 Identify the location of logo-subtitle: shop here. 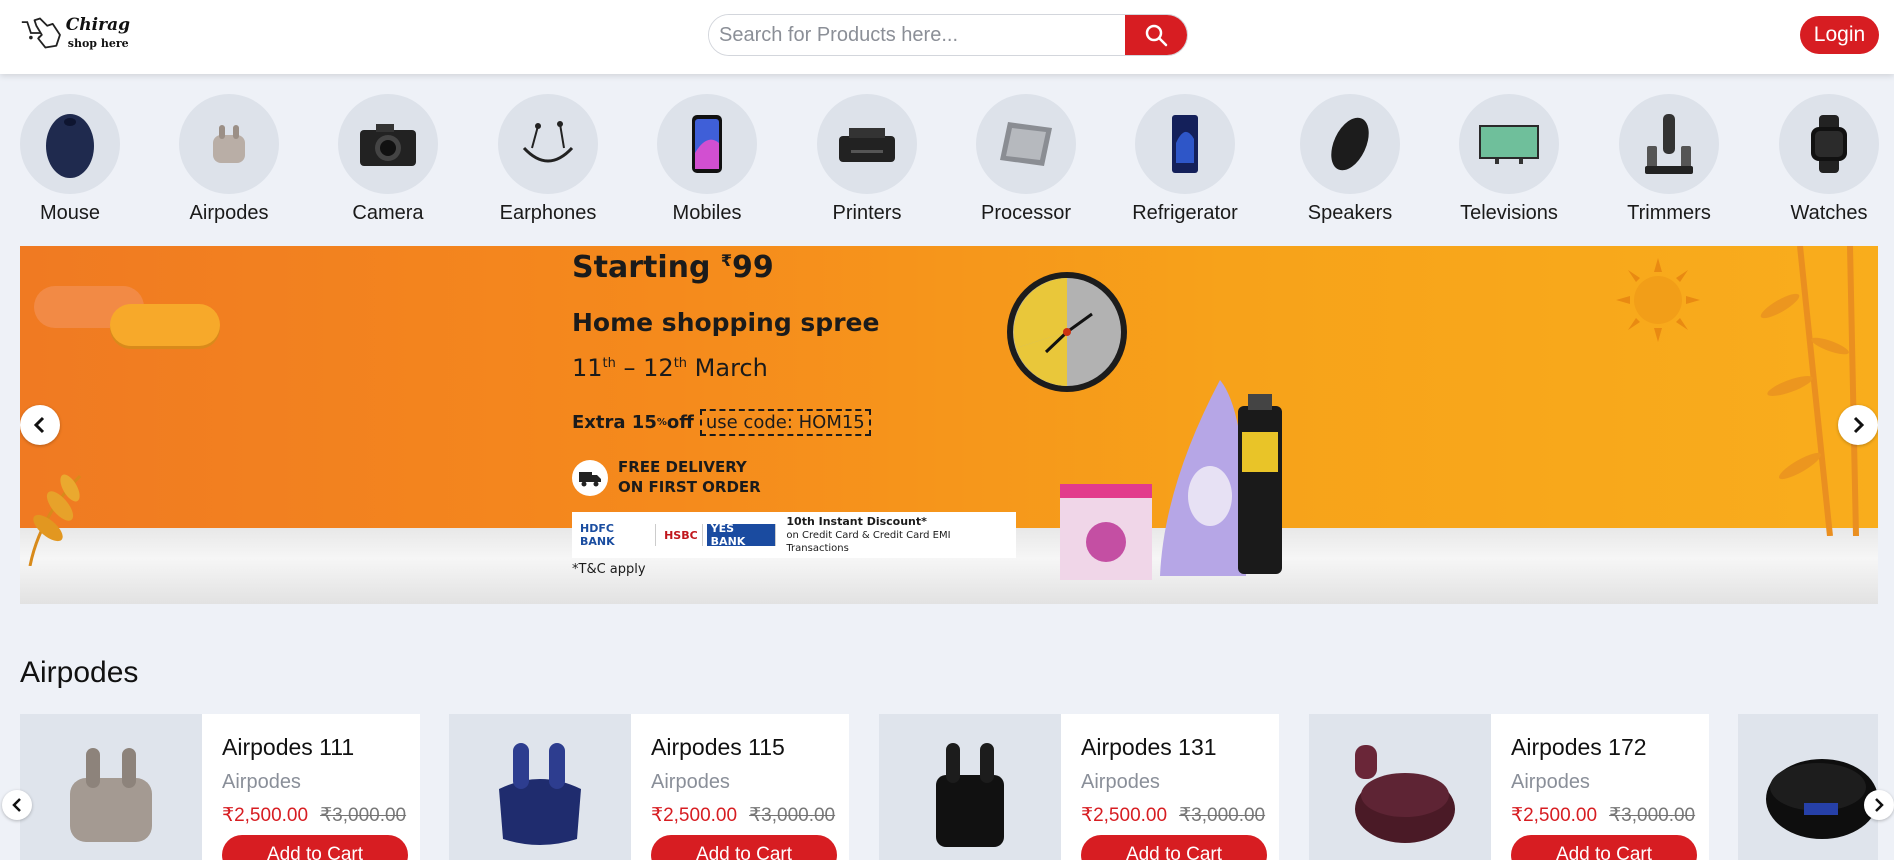
(98, 43).